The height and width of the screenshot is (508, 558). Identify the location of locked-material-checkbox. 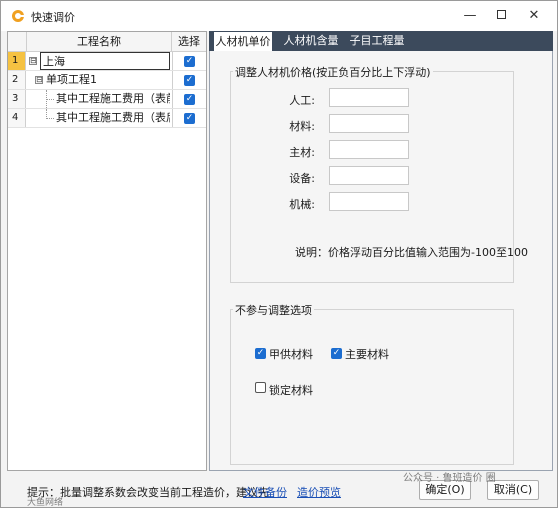
(260, 387).